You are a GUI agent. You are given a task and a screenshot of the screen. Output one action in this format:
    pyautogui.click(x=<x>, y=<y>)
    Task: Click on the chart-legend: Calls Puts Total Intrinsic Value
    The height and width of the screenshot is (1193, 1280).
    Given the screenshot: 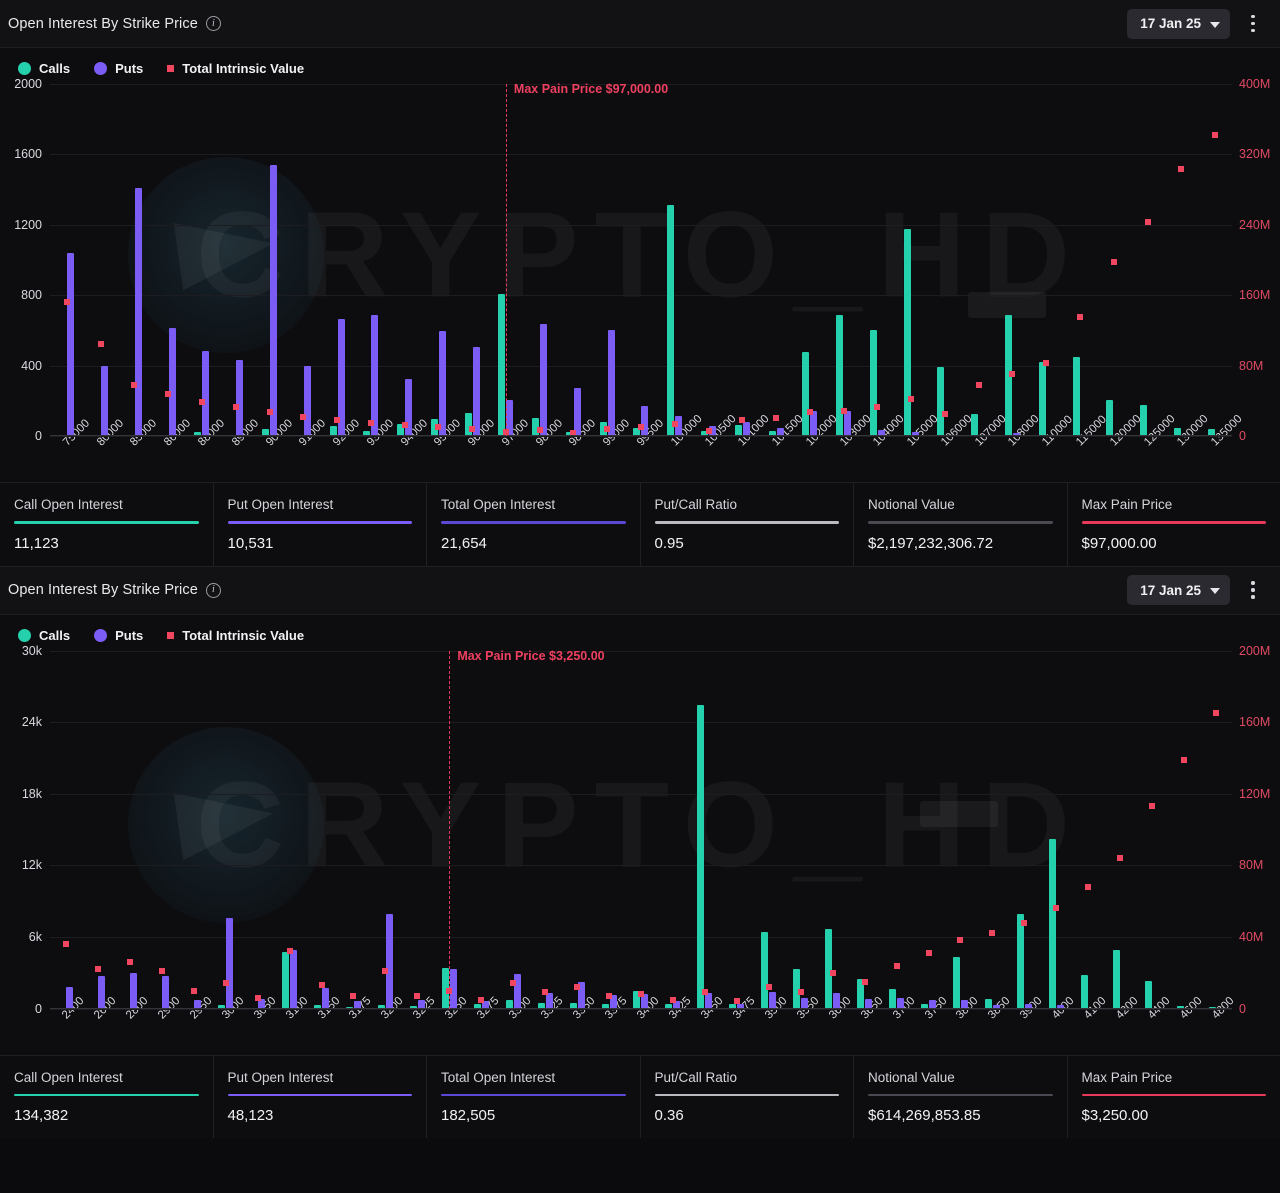 What is the action you would take?
    pyautogui.click(x=640, y=633)
    